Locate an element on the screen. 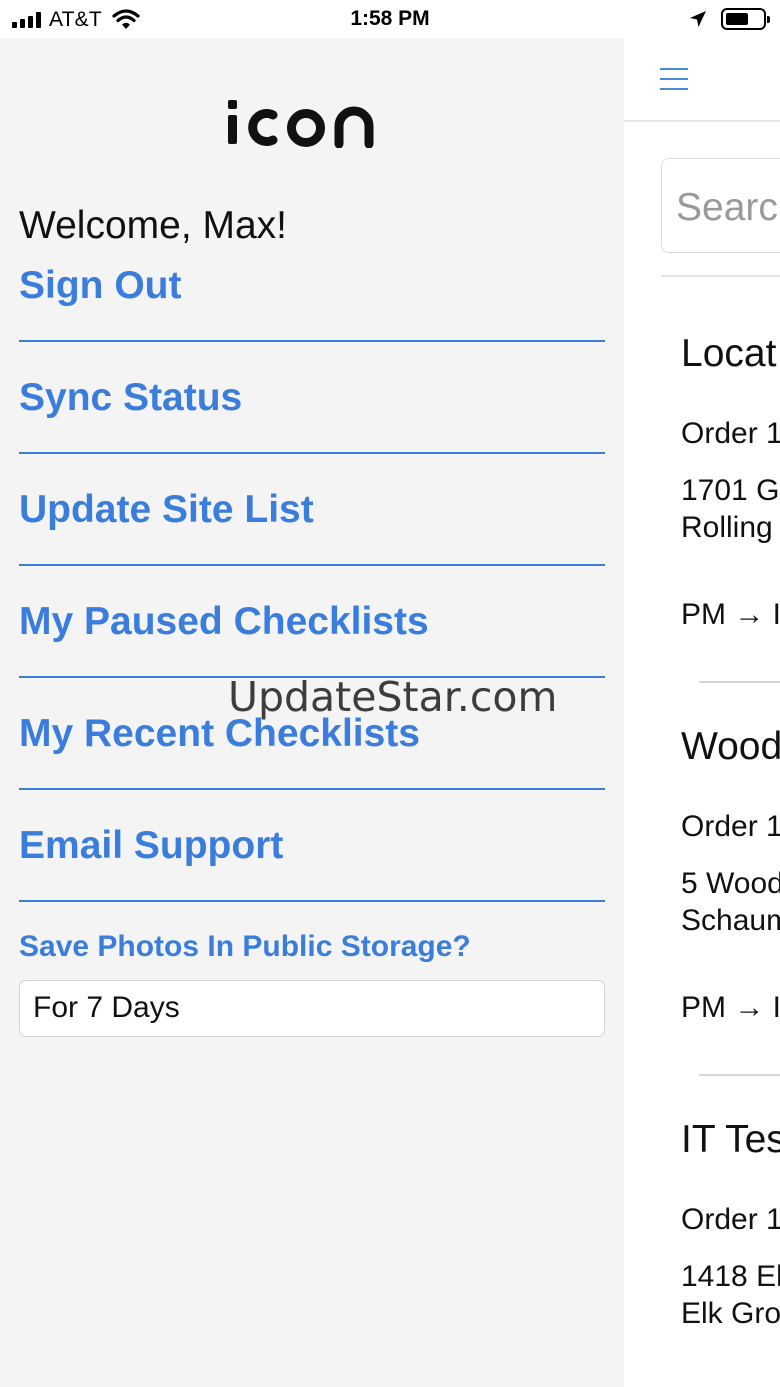 The width and height of the screenshot is (780, 1387). email-support-link: Email Support is located at coordinates (312, 846).